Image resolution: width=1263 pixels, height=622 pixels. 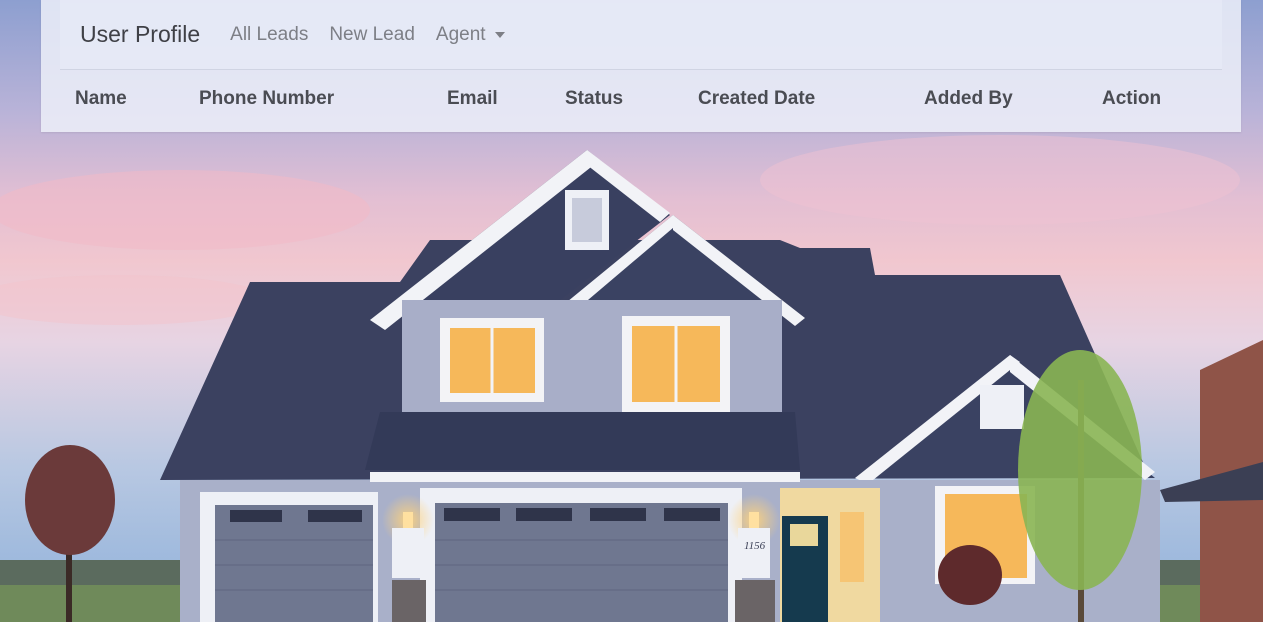 I want to click on column-header-status: Status, so click(x=594, y=98).